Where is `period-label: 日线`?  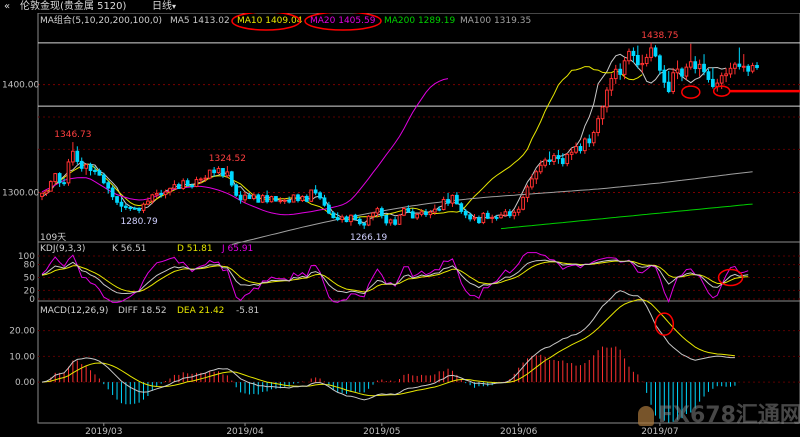 period-label: 日线 is located at coordinates (162, 6).